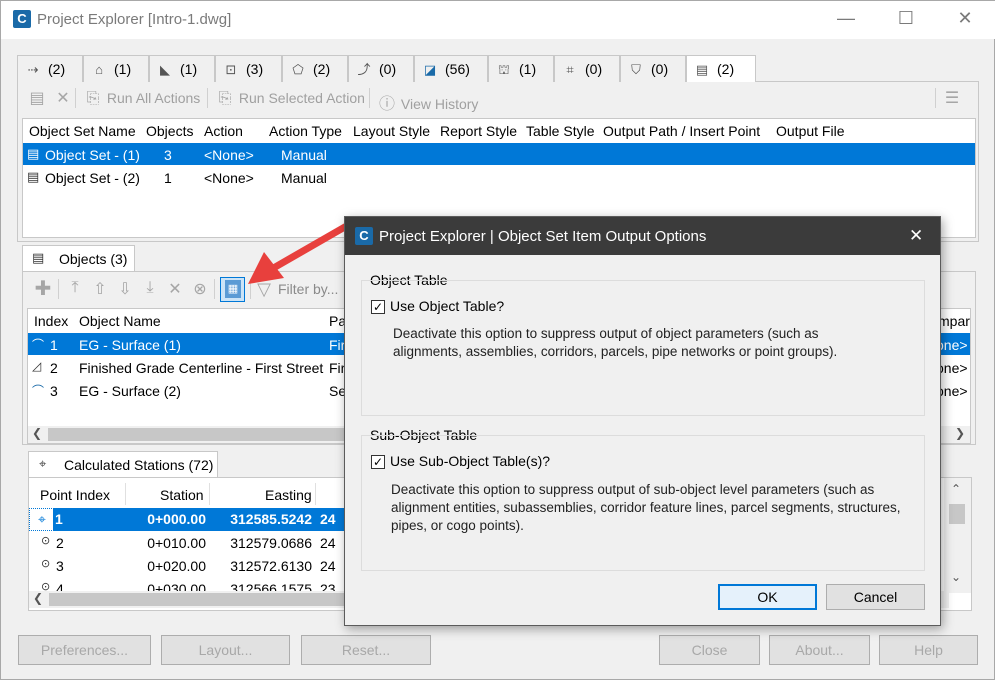 Image resolution: width=995 pixels, height=680 pixels. I want to click on view-history-button: ⓘ View History, so click(427, 102).